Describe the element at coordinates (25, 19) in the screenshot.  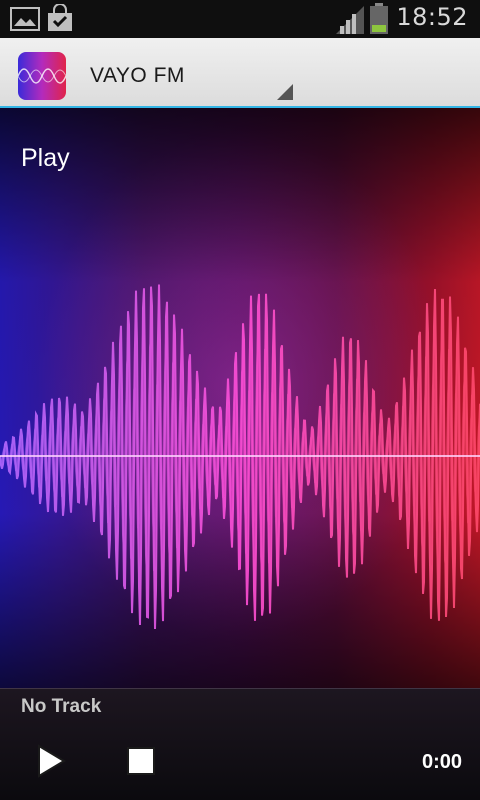
I see `picture-icon` at that location.